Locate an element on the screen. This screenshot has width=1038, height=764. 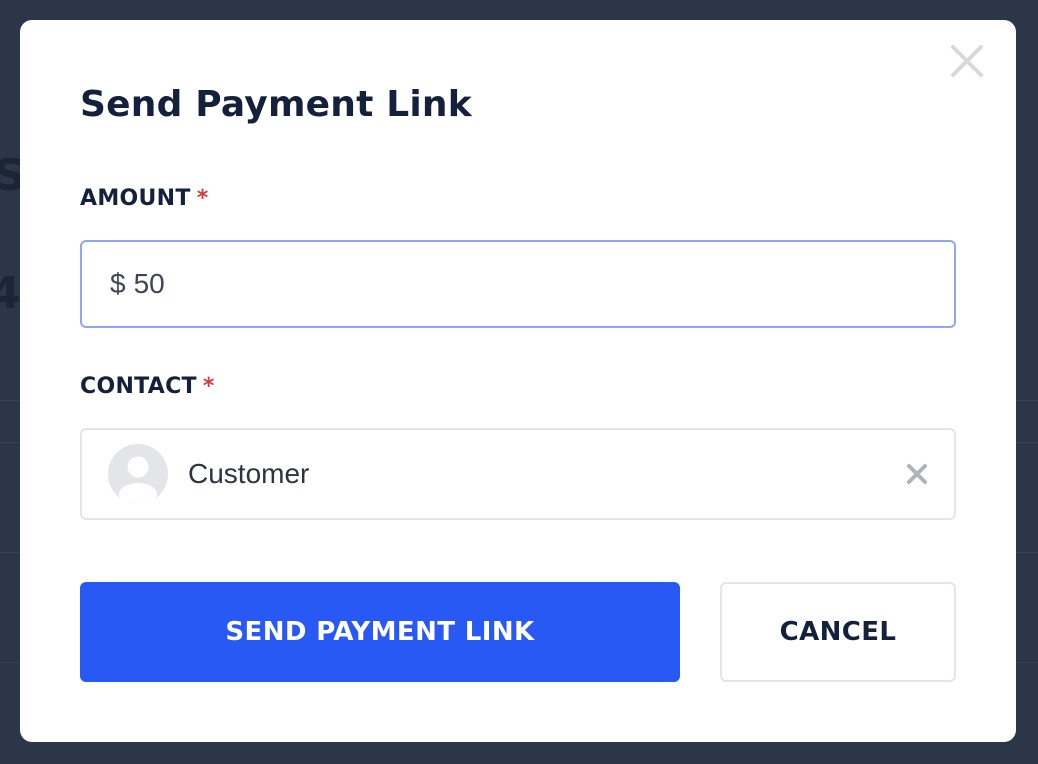
amount-label-text: AMOUNT is located at coordinates (135, 198).